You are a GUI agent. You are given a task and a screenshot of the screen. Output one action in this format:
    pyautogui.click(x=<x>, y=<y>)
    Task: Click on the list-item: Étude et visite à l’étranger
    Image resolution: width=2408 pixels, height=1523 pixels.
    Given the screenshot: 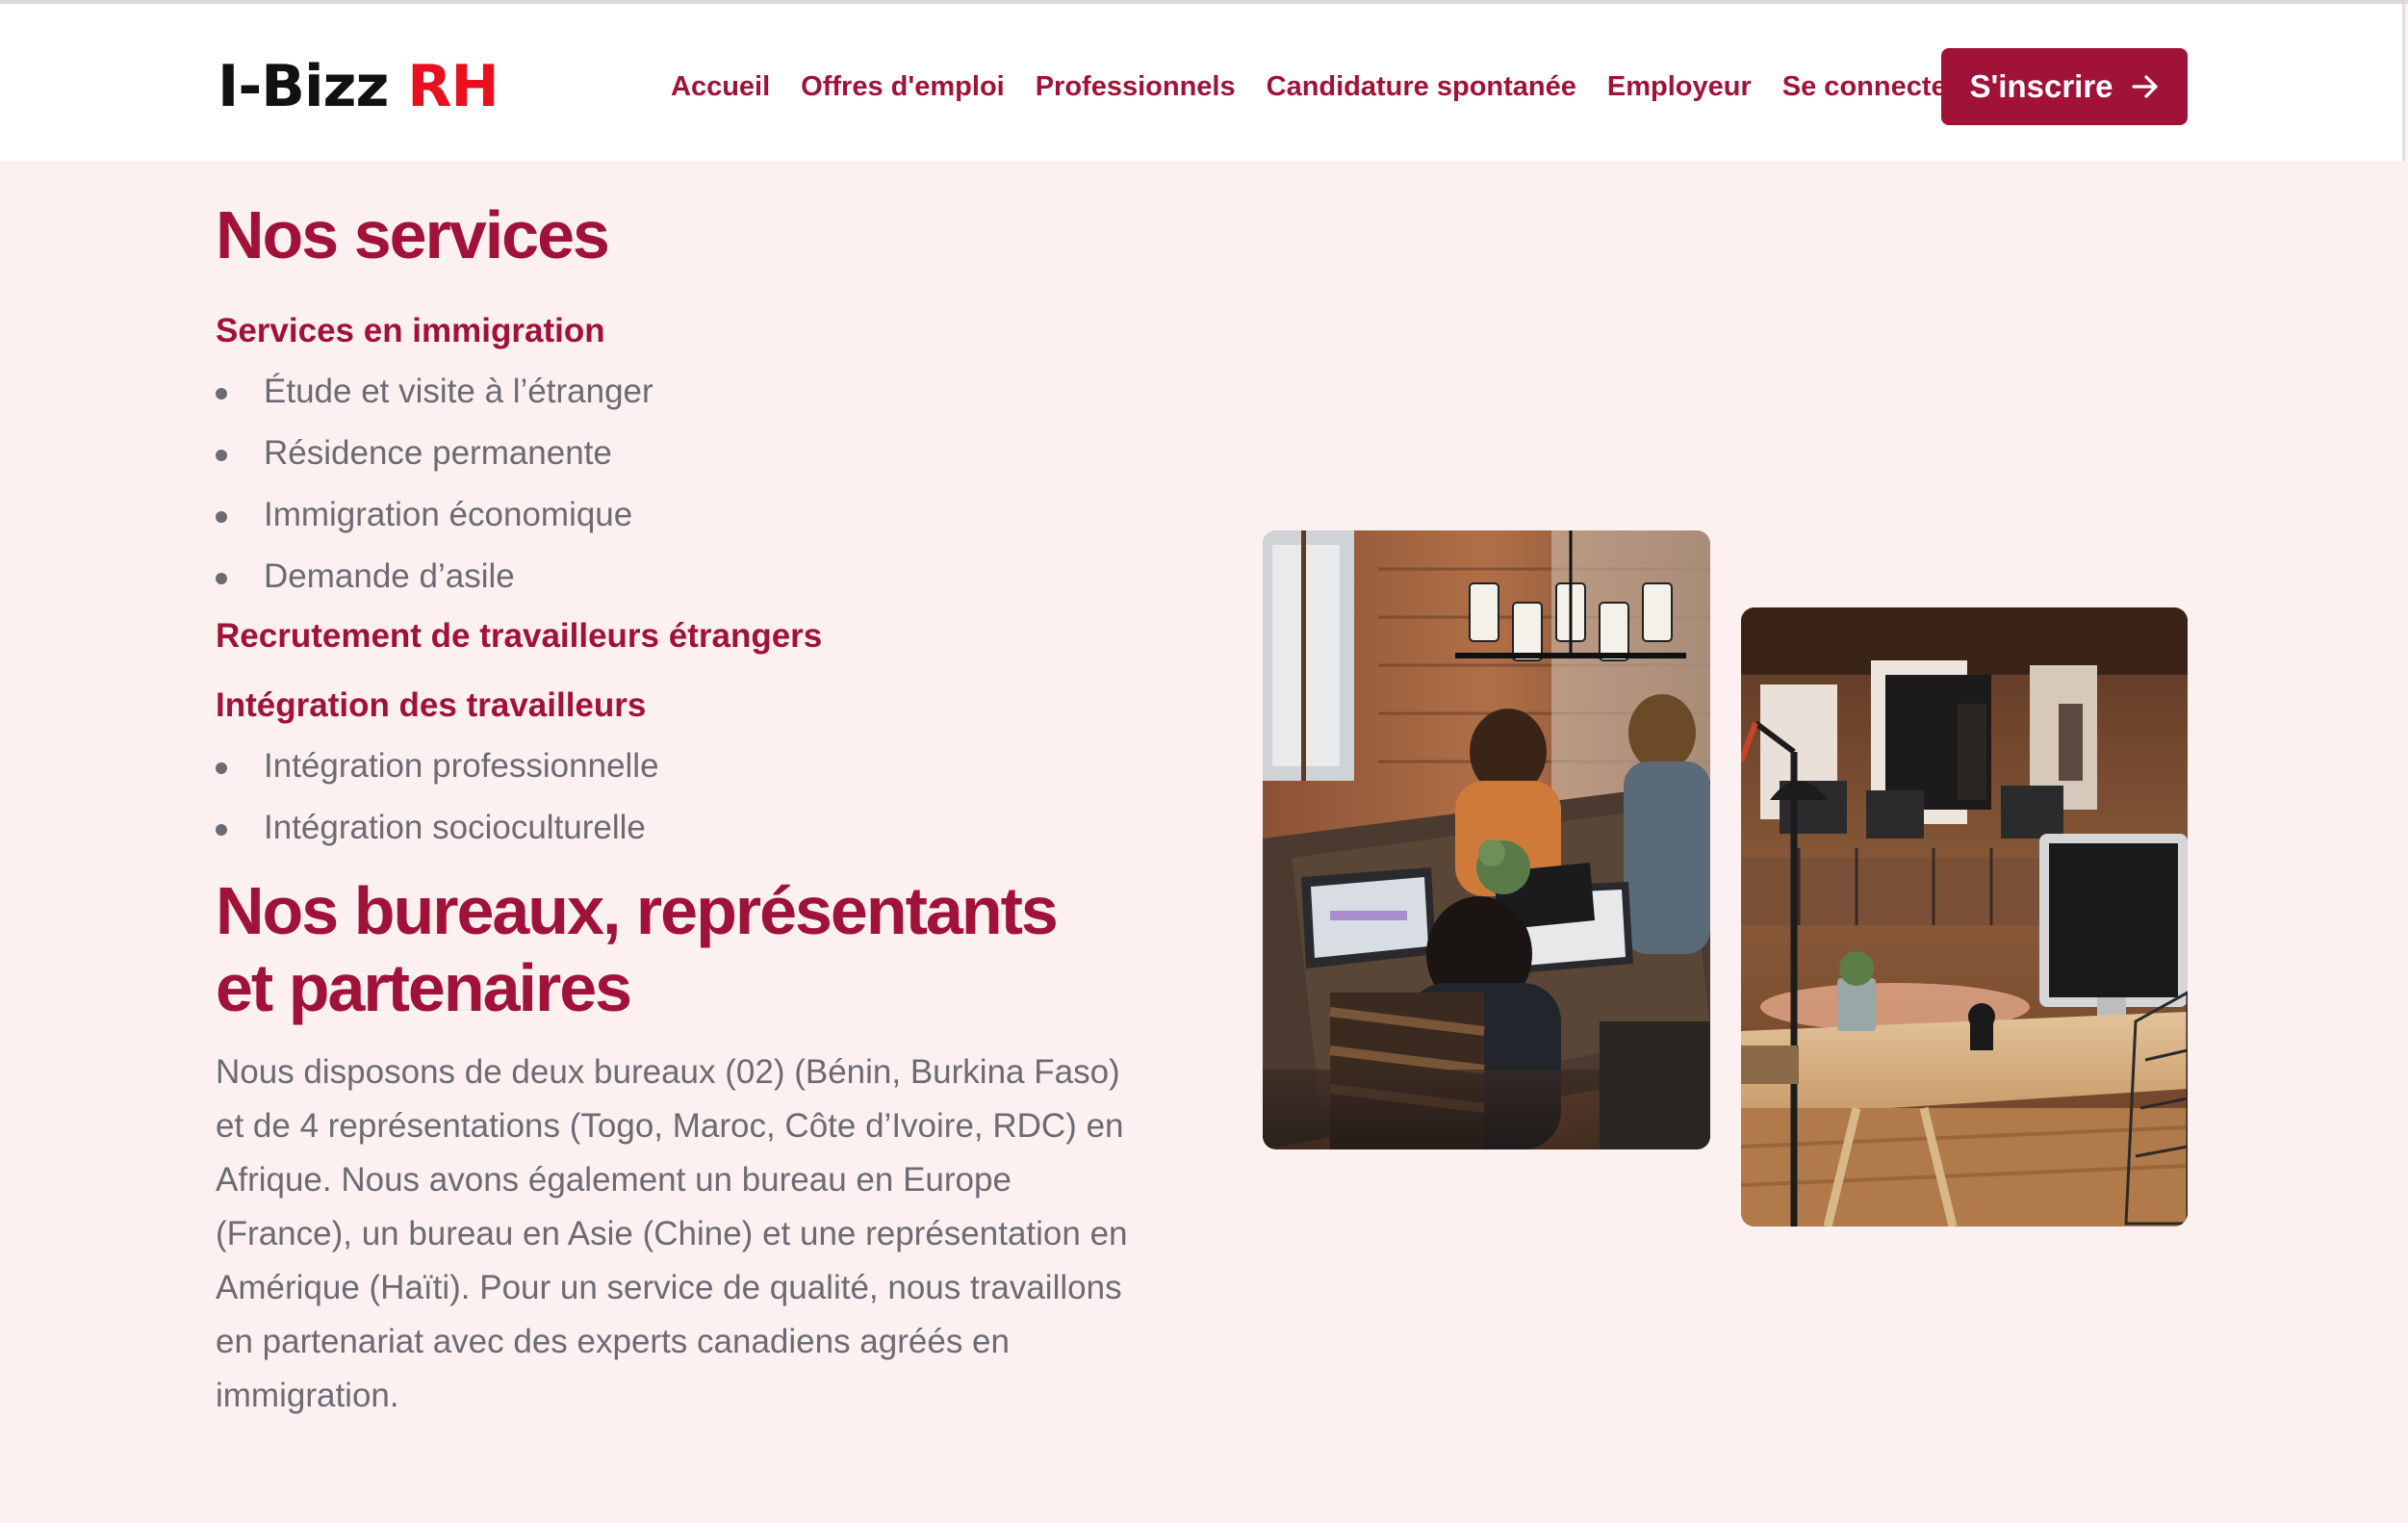 What is the action you would take?
    pyautogui.click(x=697, y=392)
    